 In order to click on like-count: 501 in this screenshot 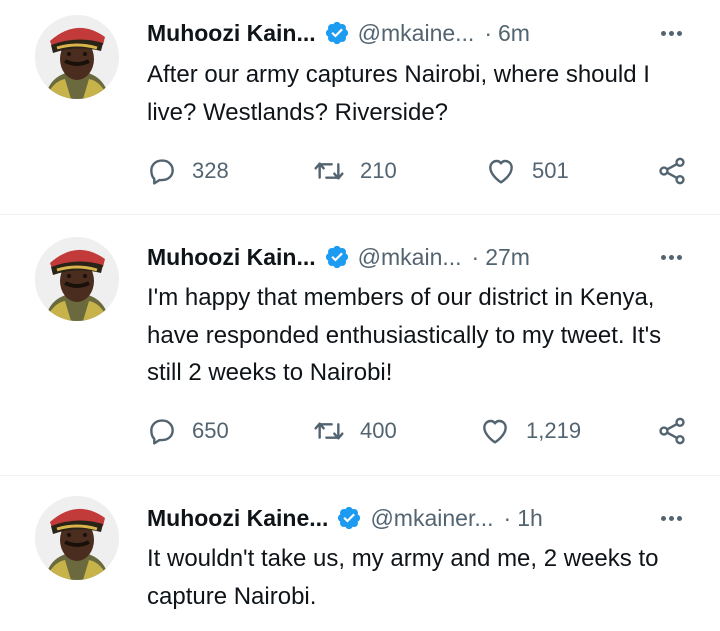, I will do `click(550, 170)`.